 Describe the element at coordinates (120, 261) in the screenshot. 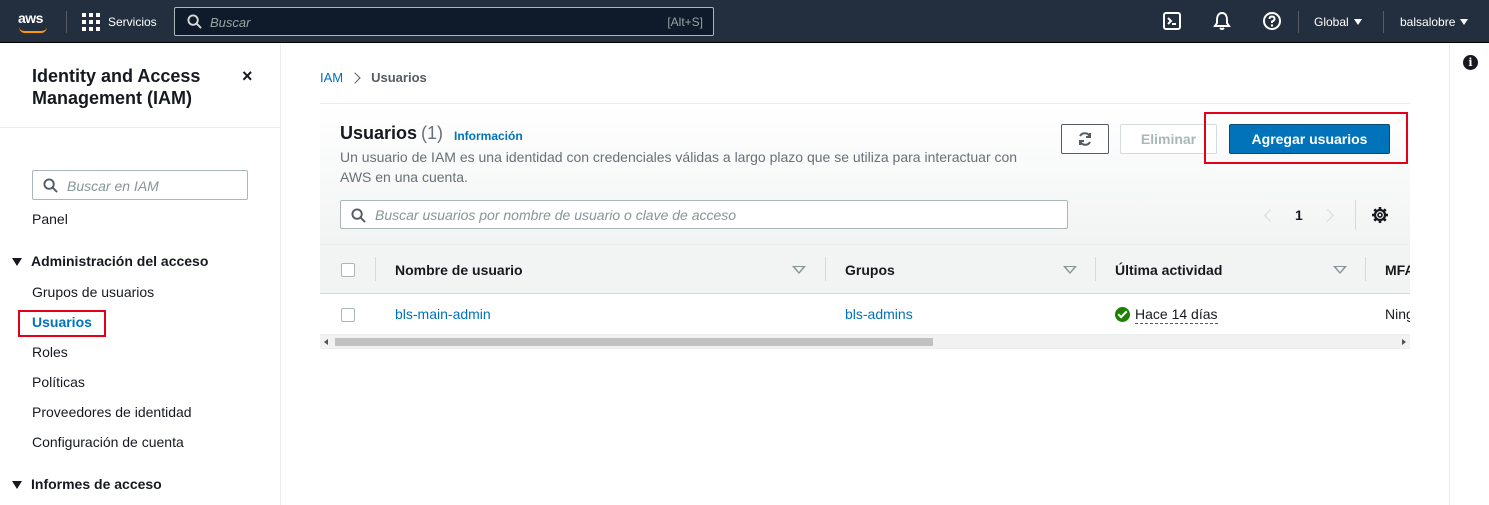

I see `section-label: Administración del acceso` at that location.